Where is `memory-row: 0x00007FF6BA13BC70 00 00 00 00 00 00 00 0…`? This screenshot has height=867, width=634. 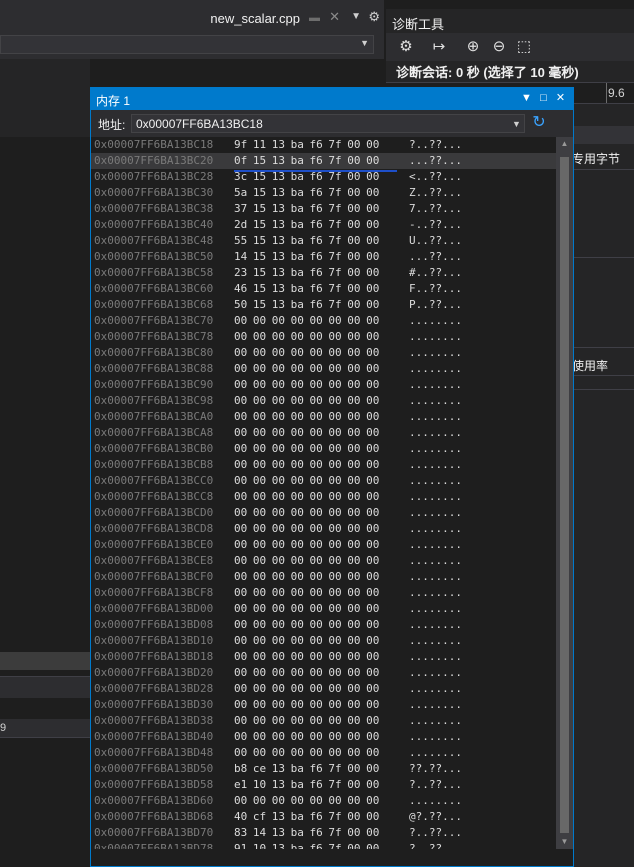
memory-row: 0x00007FF6BA13BC70 00 00 00 00 00 00 00 0… is located at coordinates (323, 321).